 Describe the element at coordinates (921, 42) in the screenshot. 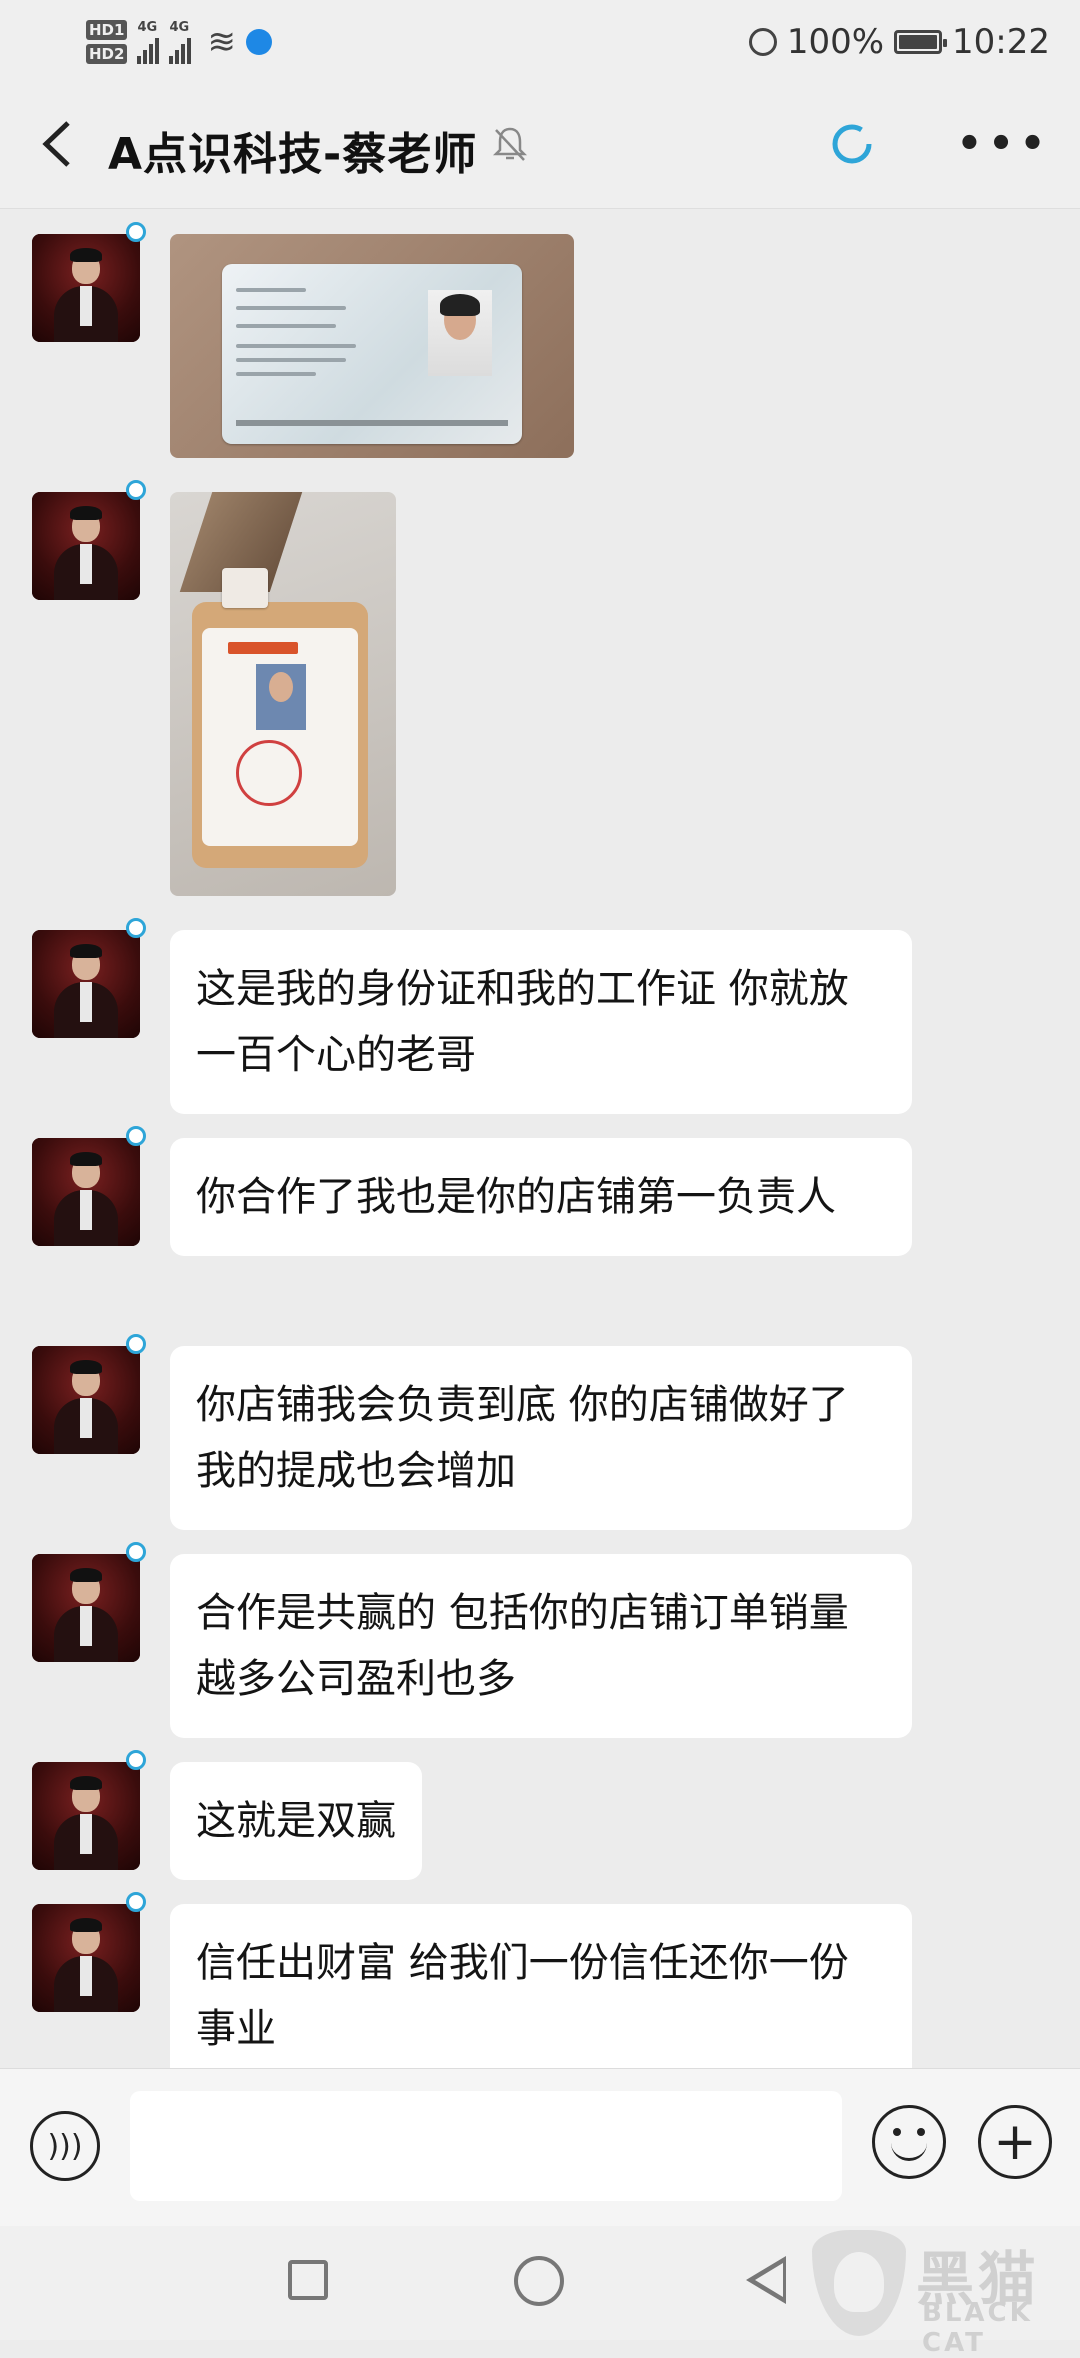

I see `battery-icon` at that location.